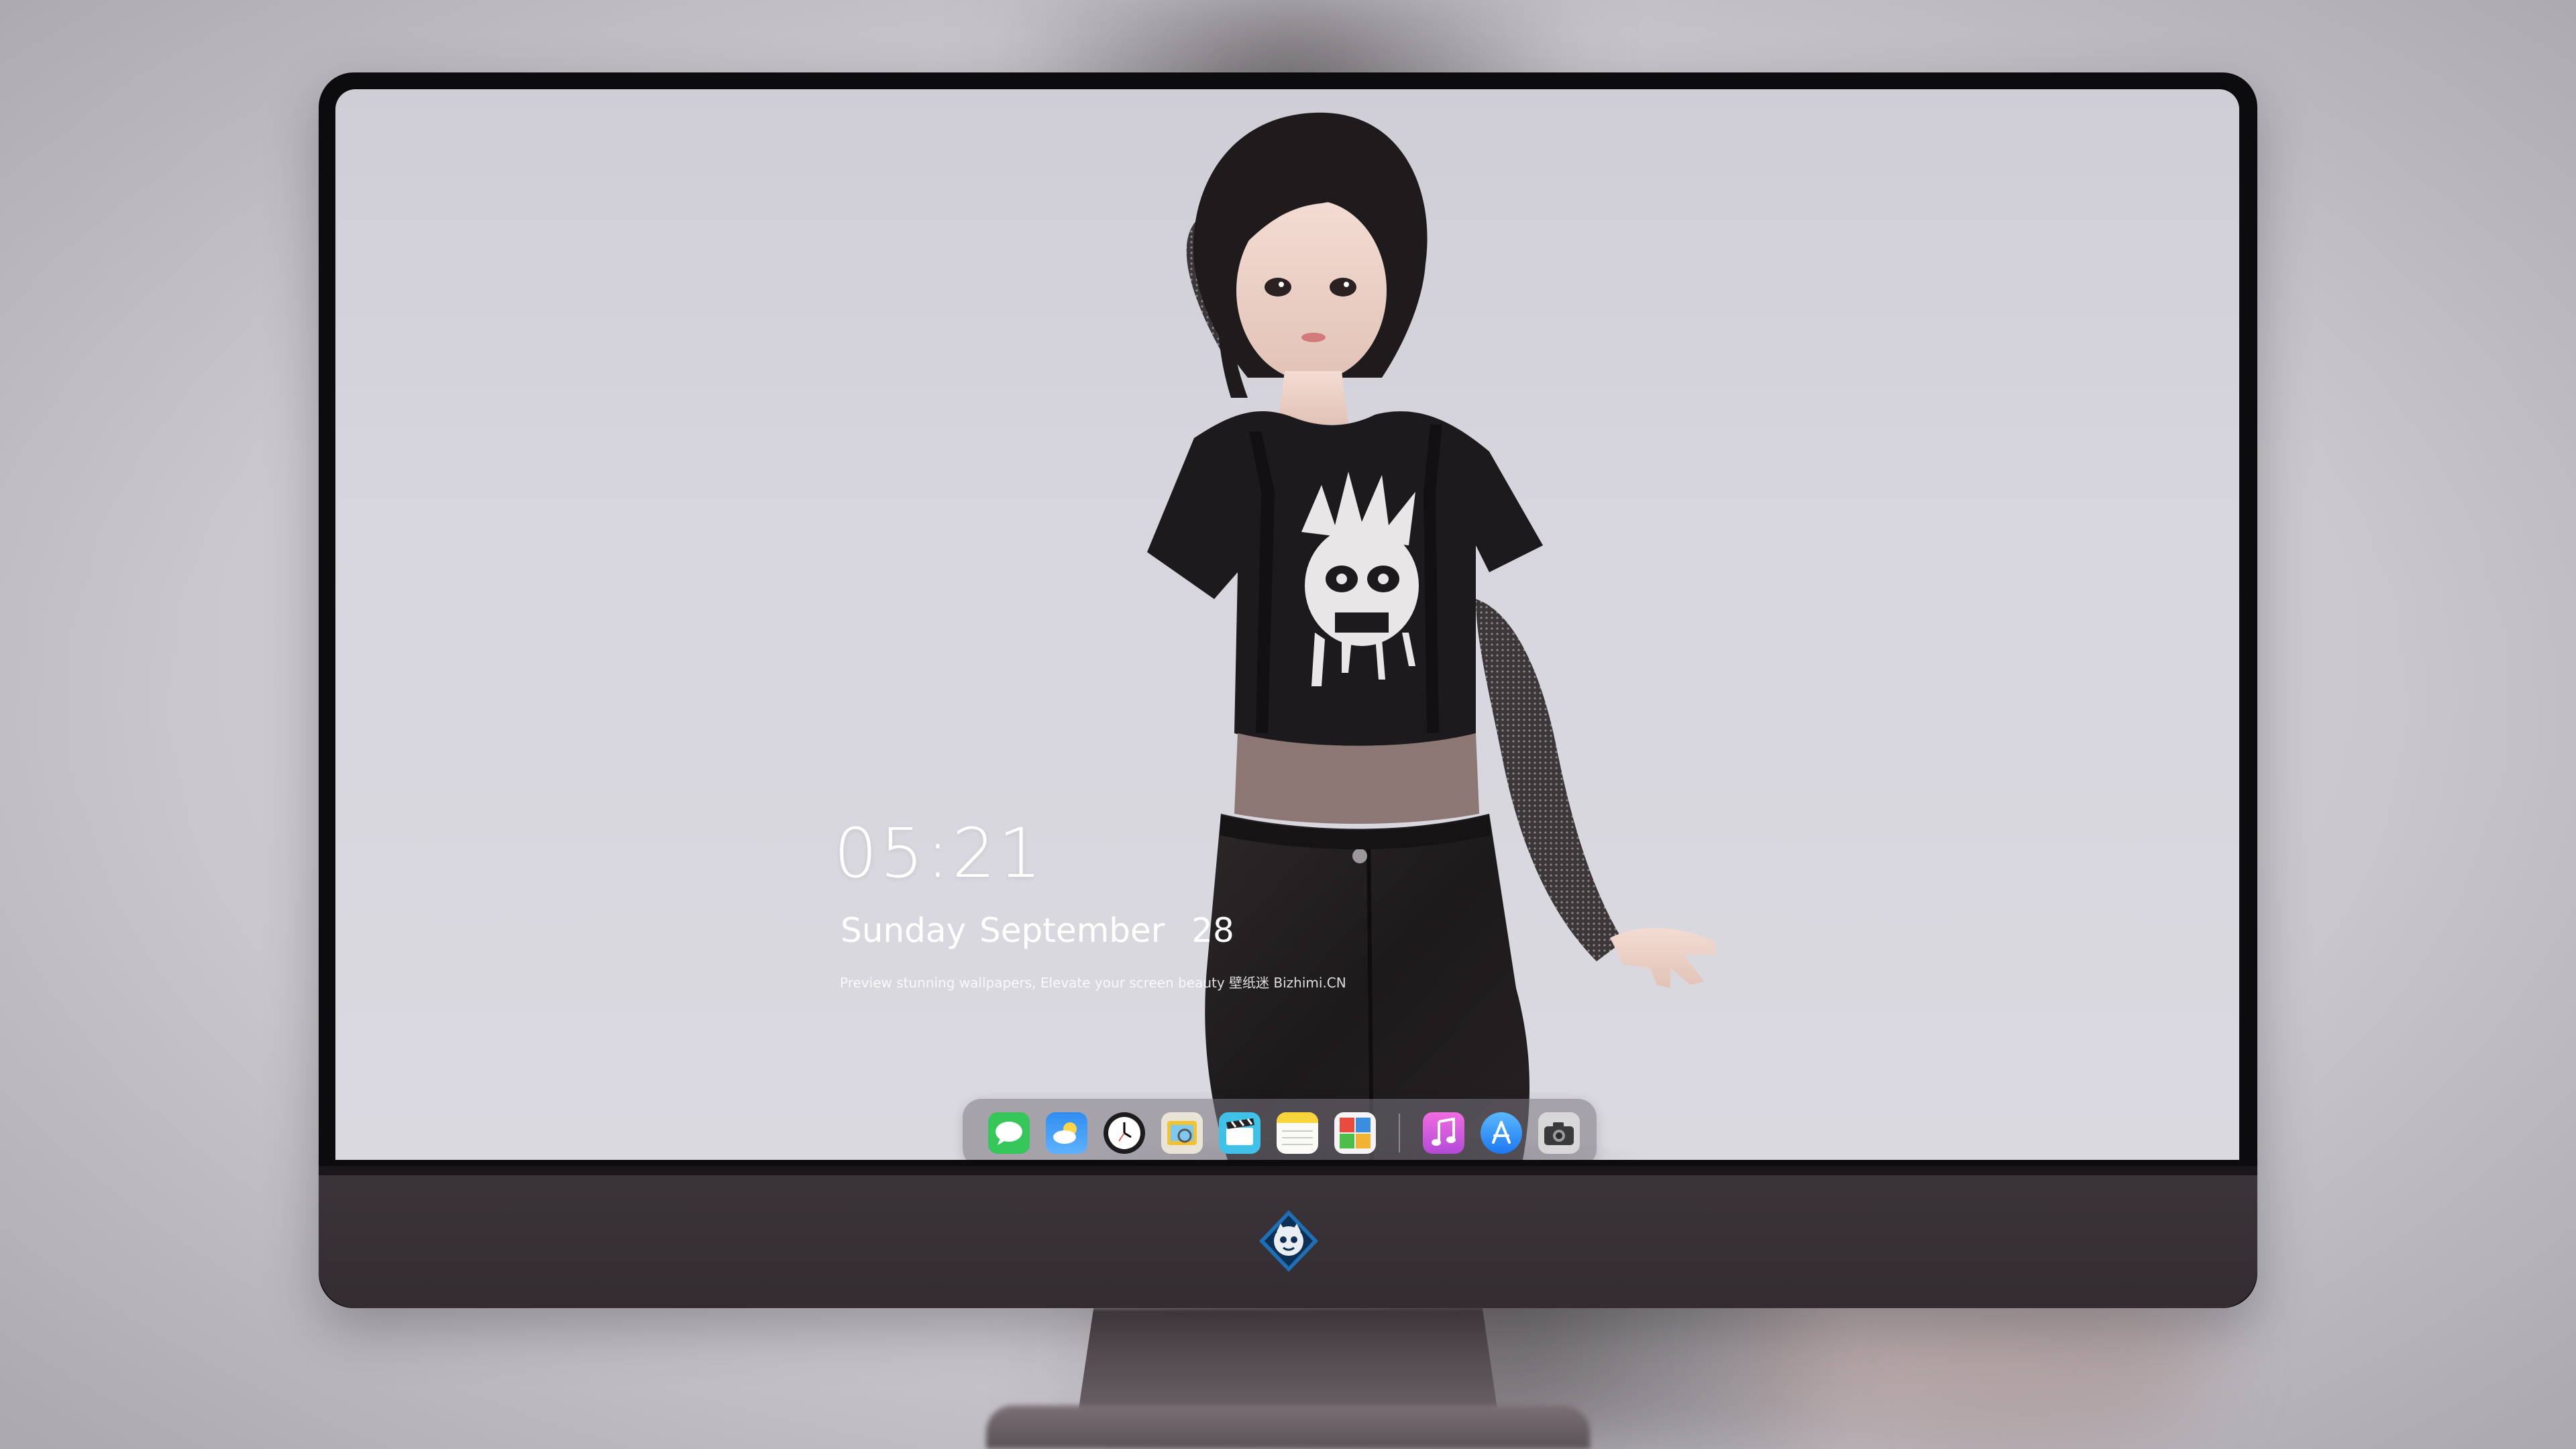 Image resolution: width=2576 pixels, height=1449 pixels. I want to click on app-store-icon, so click(1501, 1133).